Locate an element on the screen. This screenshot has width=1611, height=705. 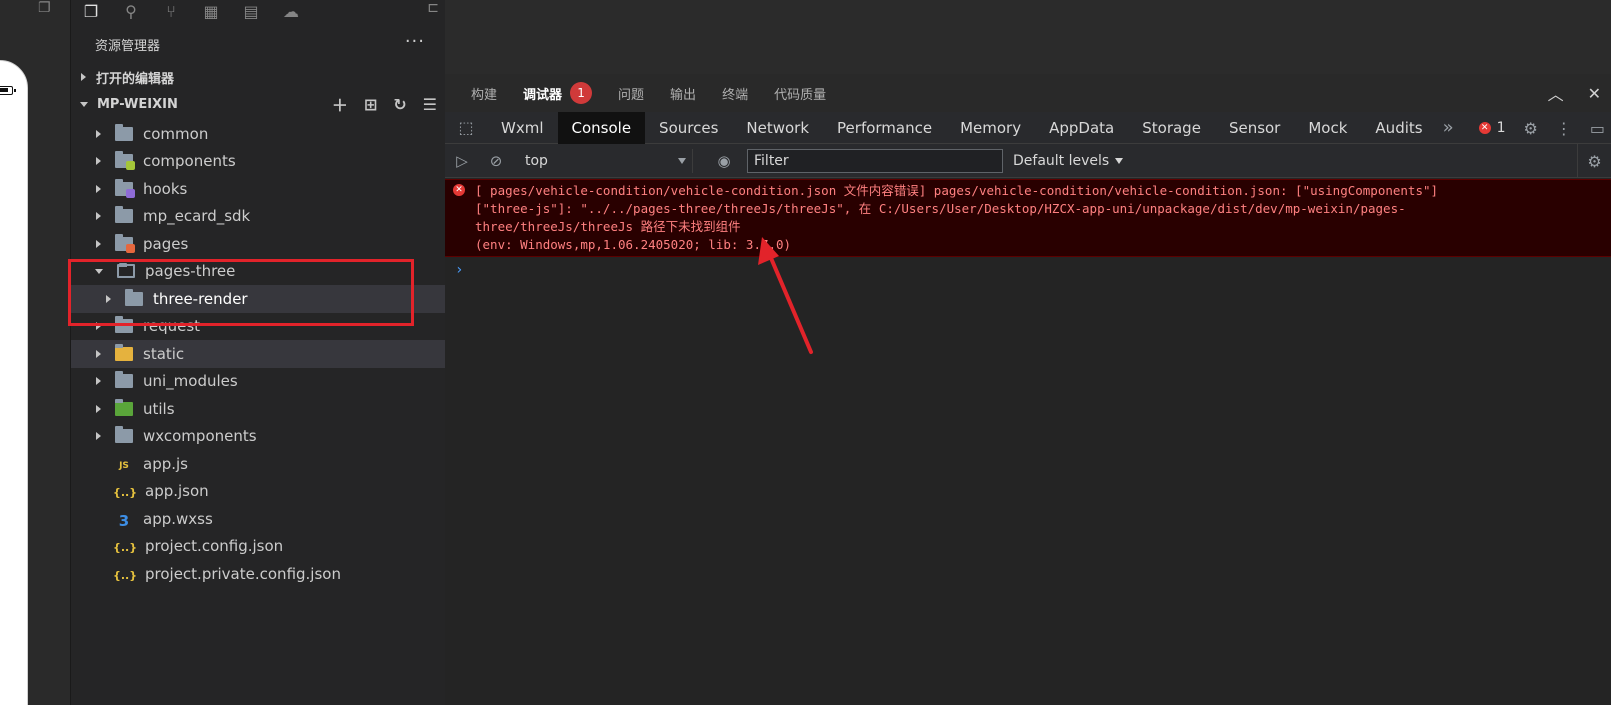
chevron-up-icon: ︿ is located at coordinates (1556, 93).